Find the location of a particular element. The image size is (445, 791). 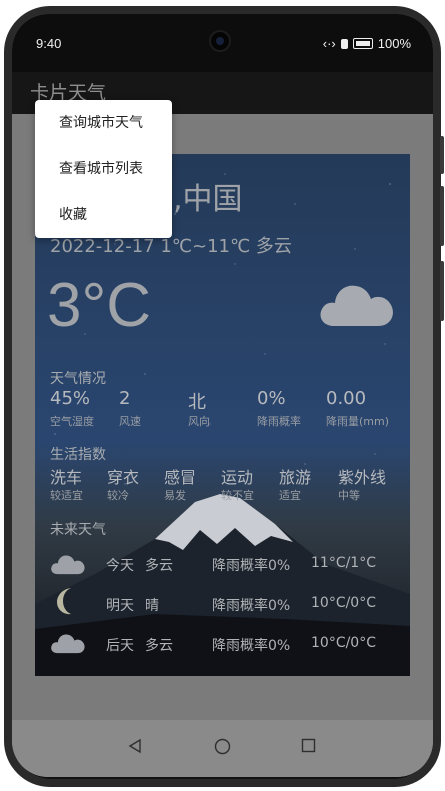

current-temperature: 3°C is located at coordinates (99, 305).